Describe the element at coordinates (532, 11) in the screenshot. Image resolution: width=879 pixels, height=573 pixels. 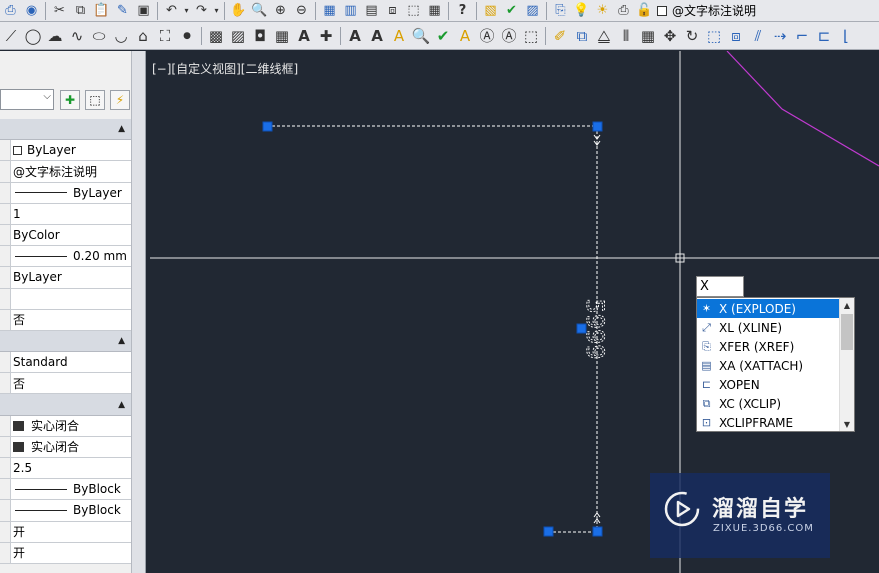
I see `layer-previous-icon: ▨` at that location.